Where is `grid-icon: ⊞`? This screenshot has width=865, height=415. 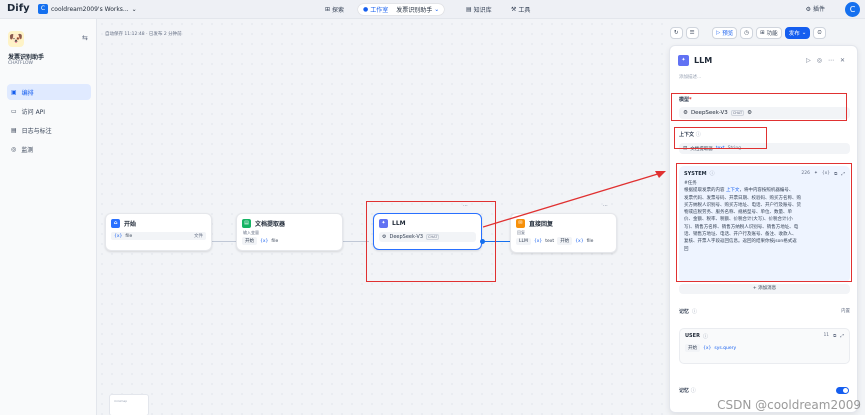
grid-icon: ⊞ is located at coordinates (762, 33).